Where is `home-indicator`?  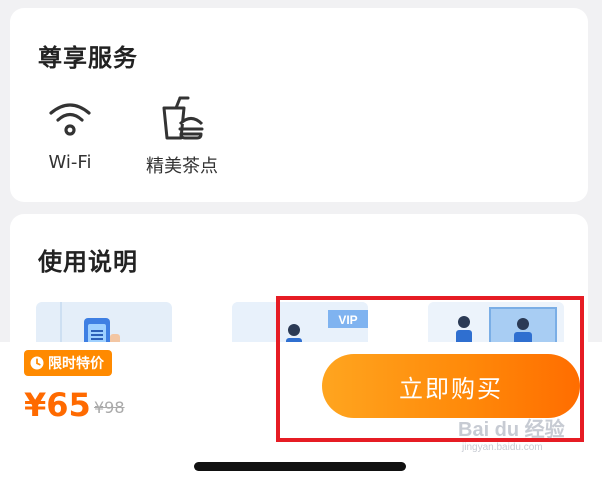 home-indicator is located at coordinates (300, 466).